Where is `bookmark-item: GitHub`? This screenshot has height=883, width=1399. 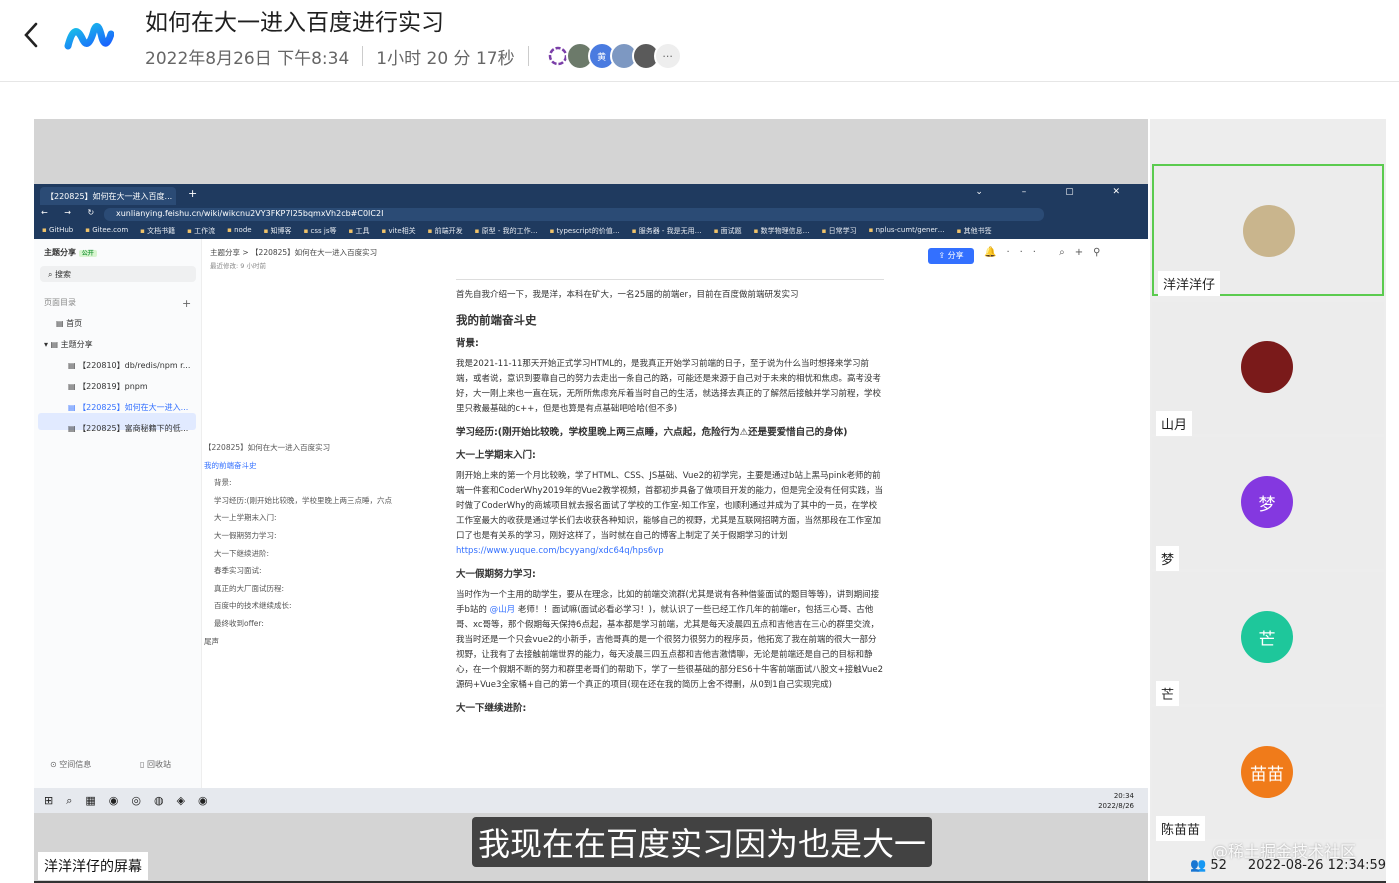
bookmark-item: GitHub is located at coordinates (57, 231).